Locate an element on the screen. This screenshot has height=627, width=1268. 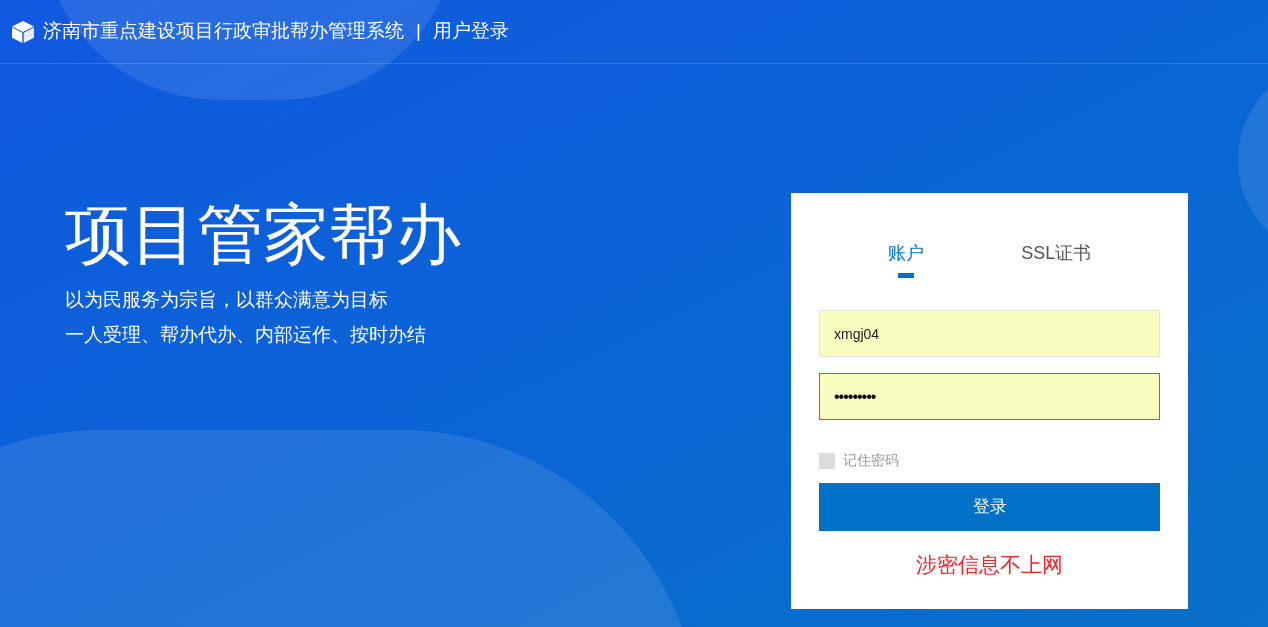
login-button: 登录 is located at coordinates (989, 507).